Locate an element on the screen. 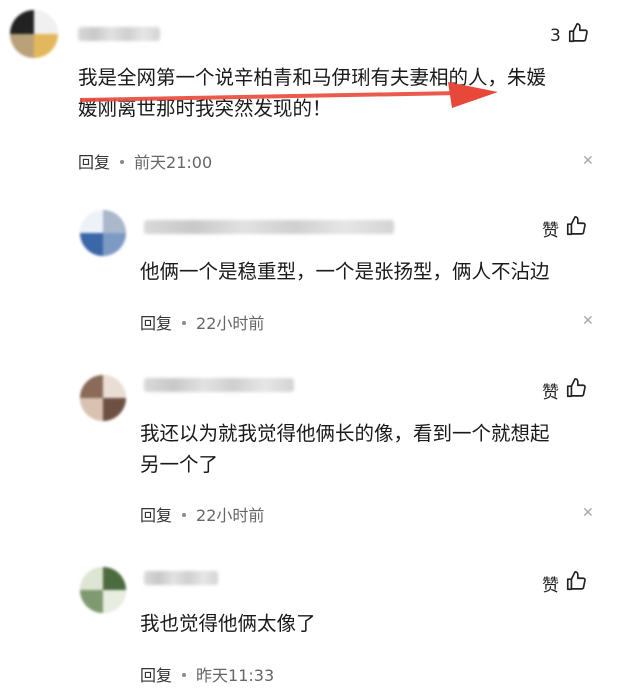  comment-text: 我还以为就我觉得他俩长的像，看到一个就想起 另一个了 is located at coordinates (345, 449).